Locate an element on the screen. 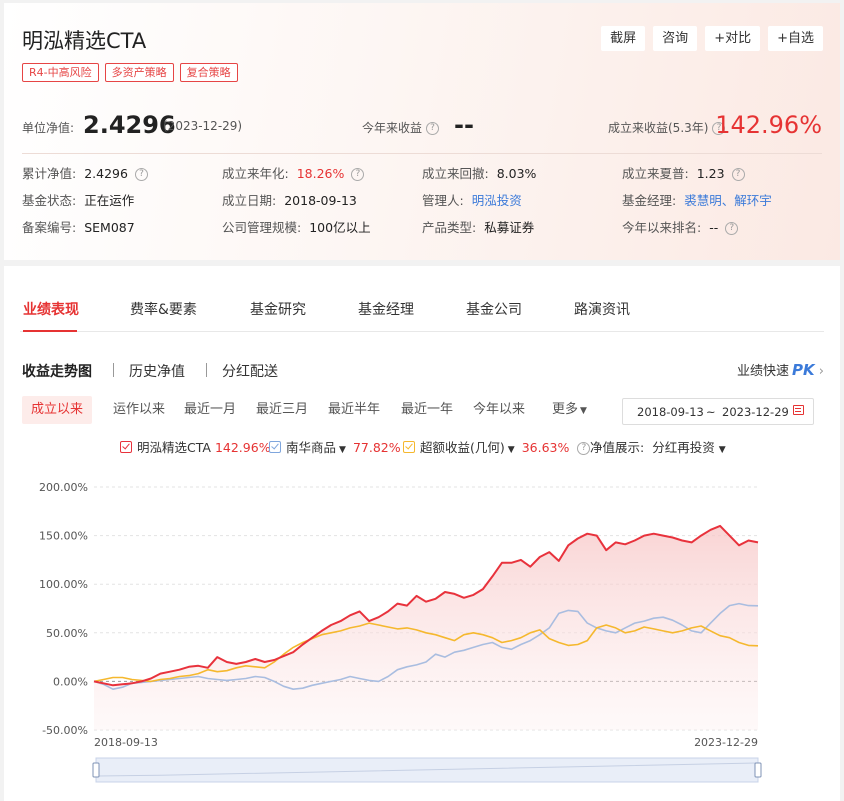 The height and width of the screenshot is (801, 844). calendar-icon is located at coordinates (798, 410).